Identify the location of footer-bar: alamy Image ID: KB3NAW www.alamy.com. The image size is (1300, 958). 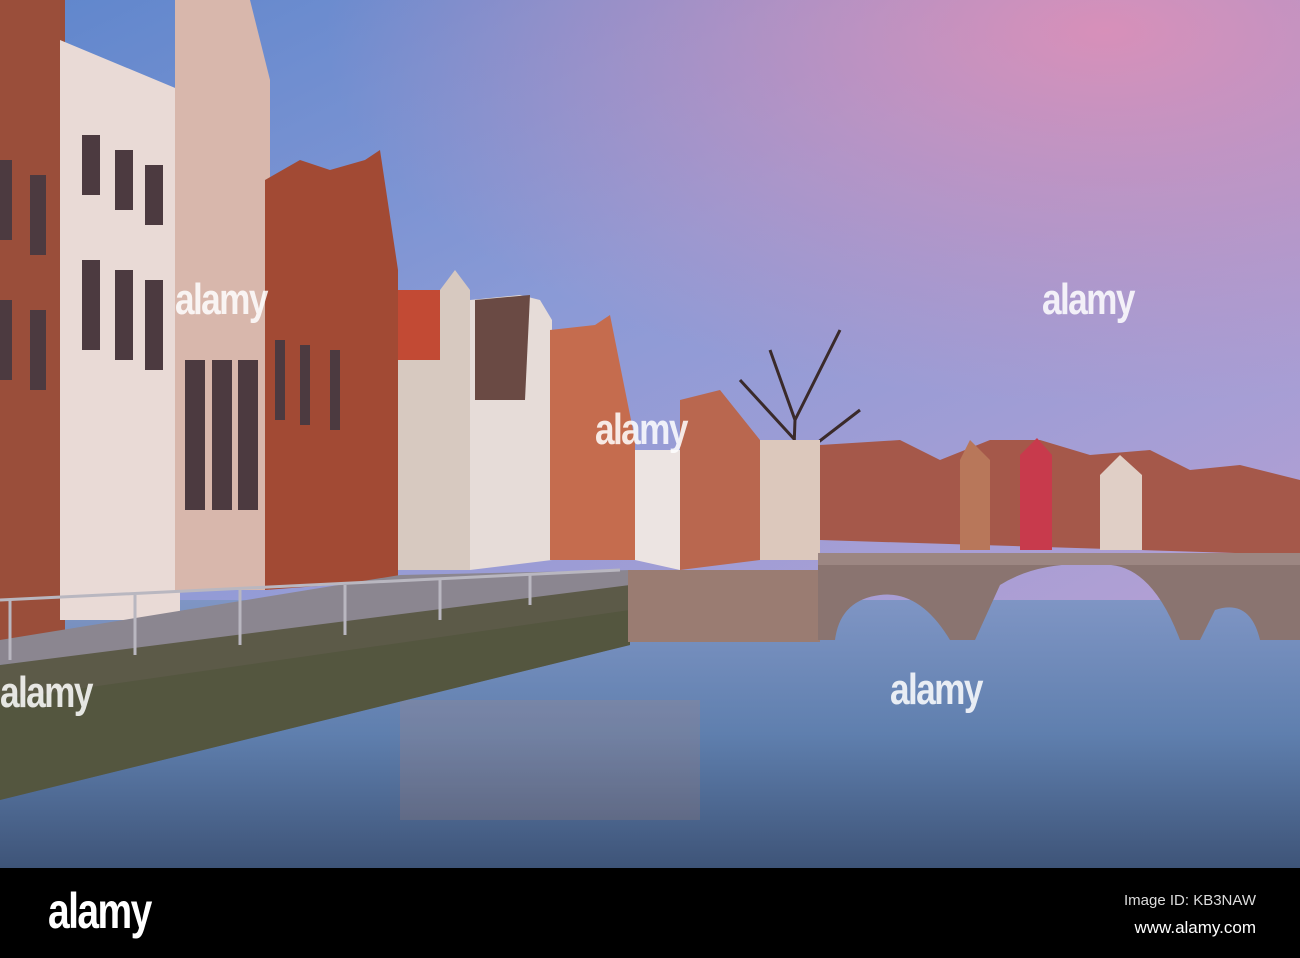
(650, 913).